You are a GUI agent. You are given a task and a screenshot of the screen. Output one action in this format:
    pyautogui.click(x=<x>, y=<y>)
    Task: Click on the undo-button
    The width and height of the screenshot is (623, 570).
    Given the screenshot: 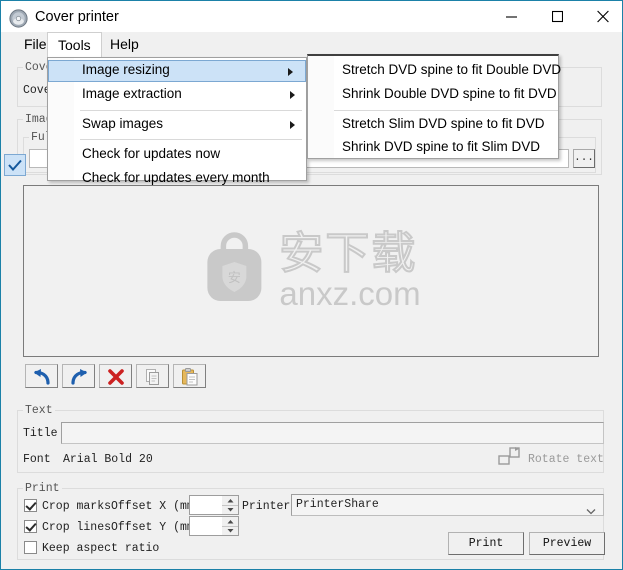 What is the action you would take?
    pyautogui.click(x=41, y=376)
    